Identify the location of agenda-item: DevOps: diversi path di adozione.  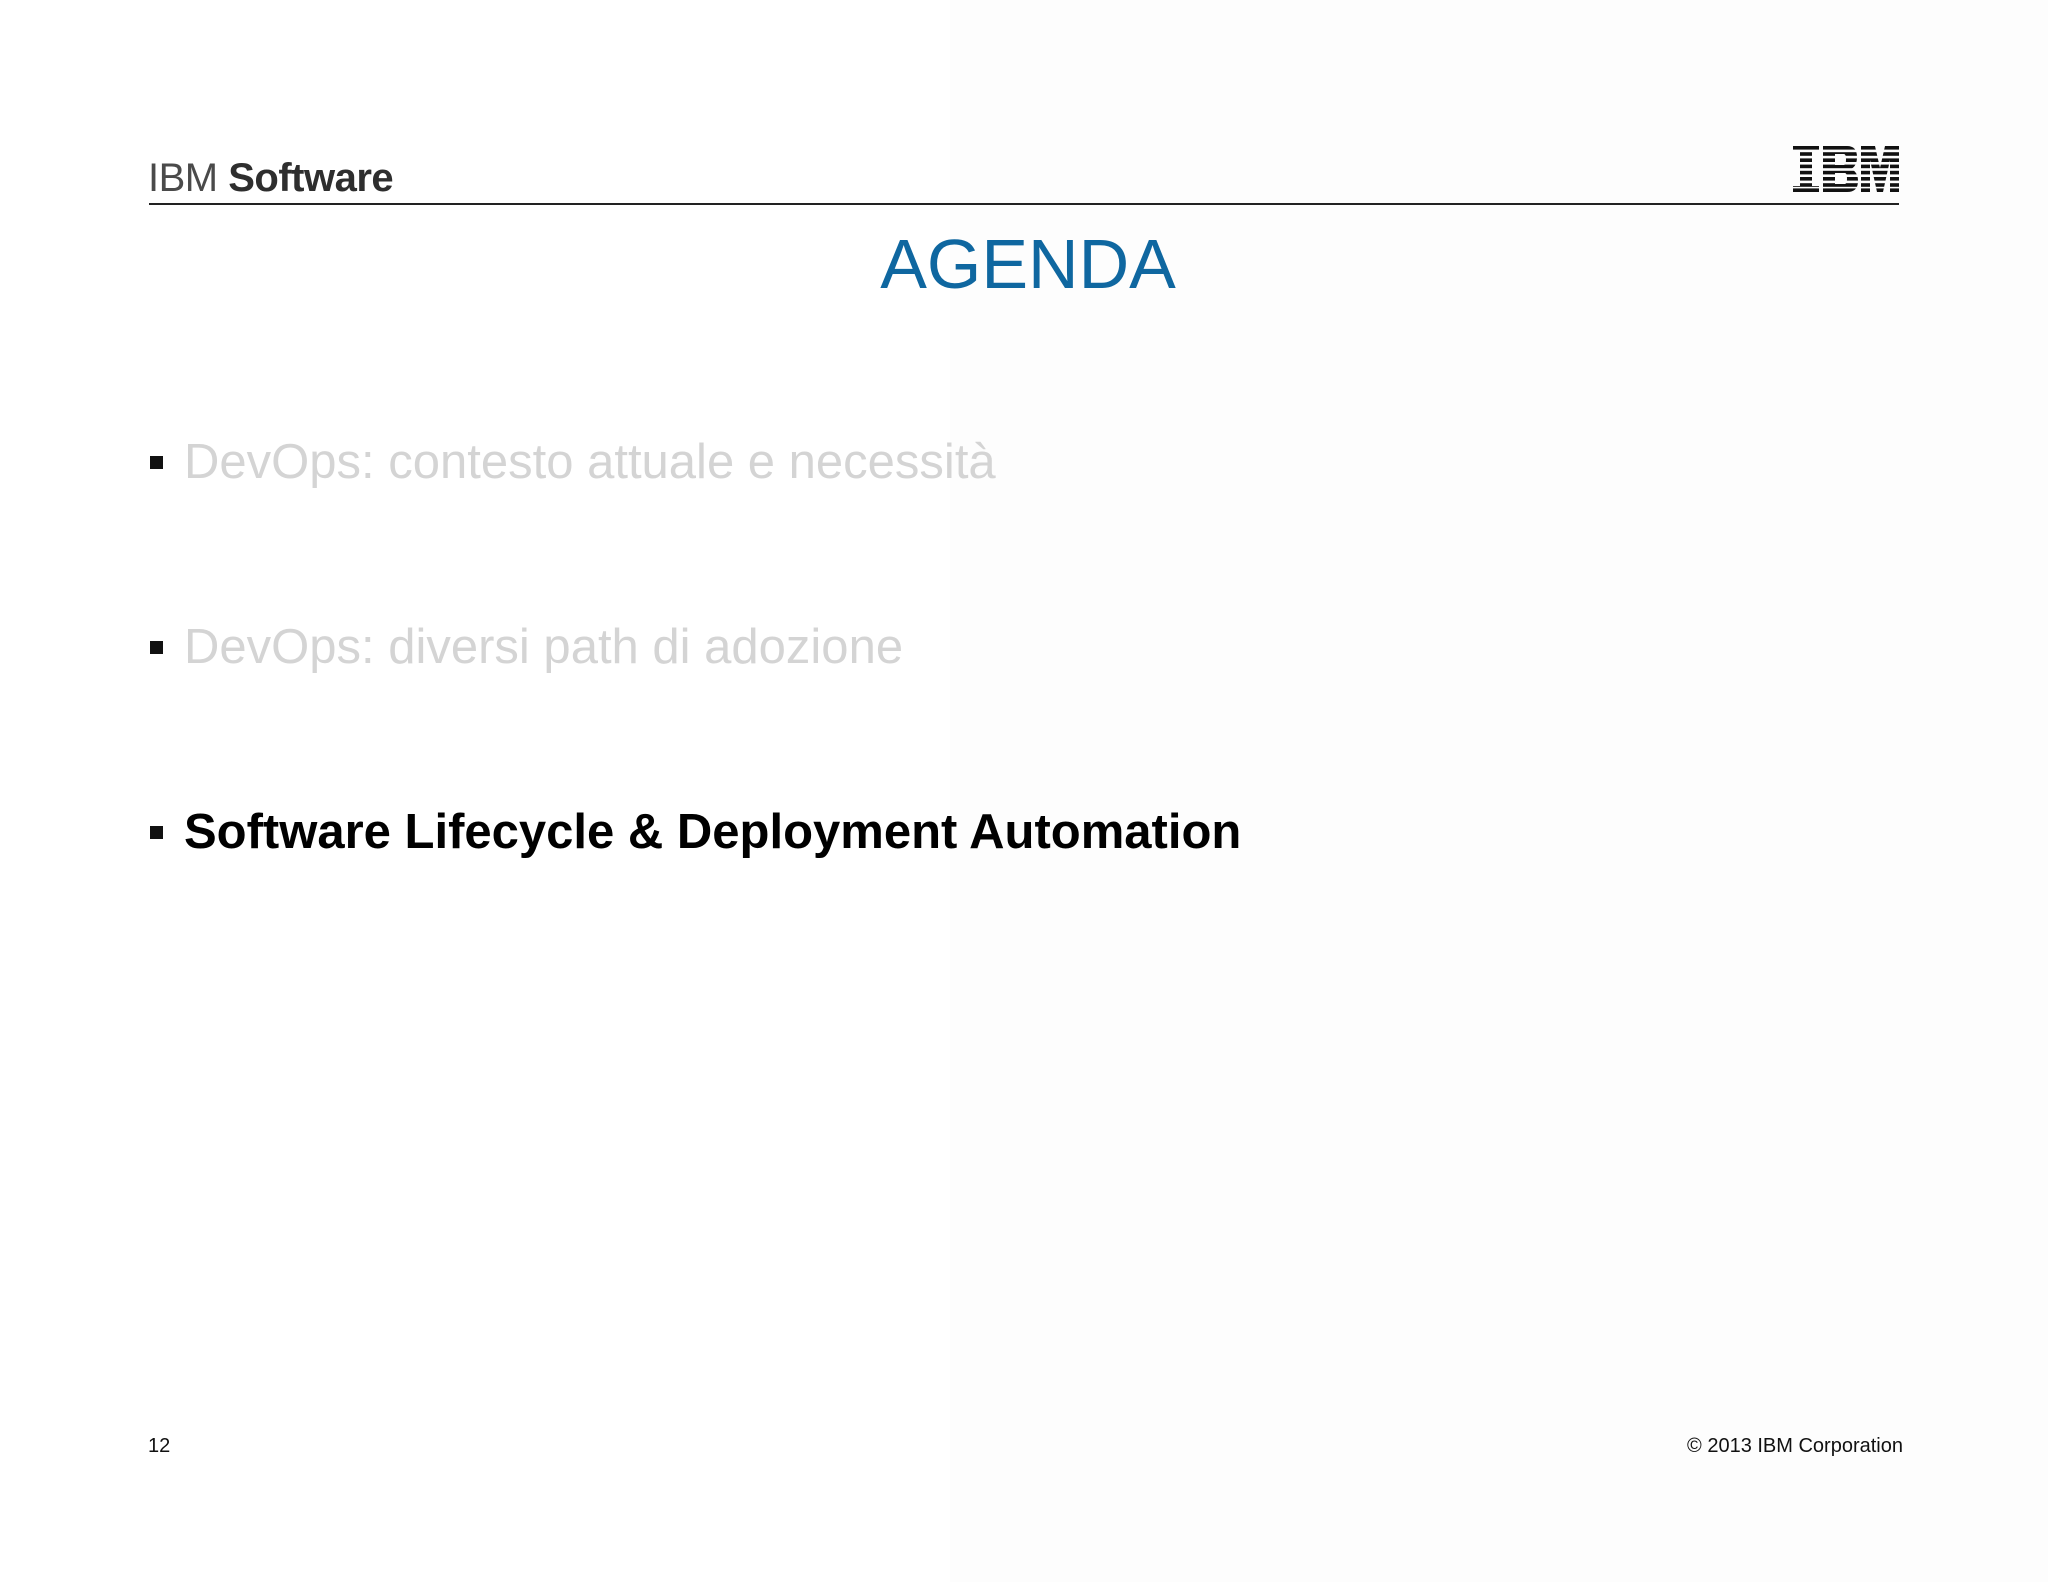
(526, 647).